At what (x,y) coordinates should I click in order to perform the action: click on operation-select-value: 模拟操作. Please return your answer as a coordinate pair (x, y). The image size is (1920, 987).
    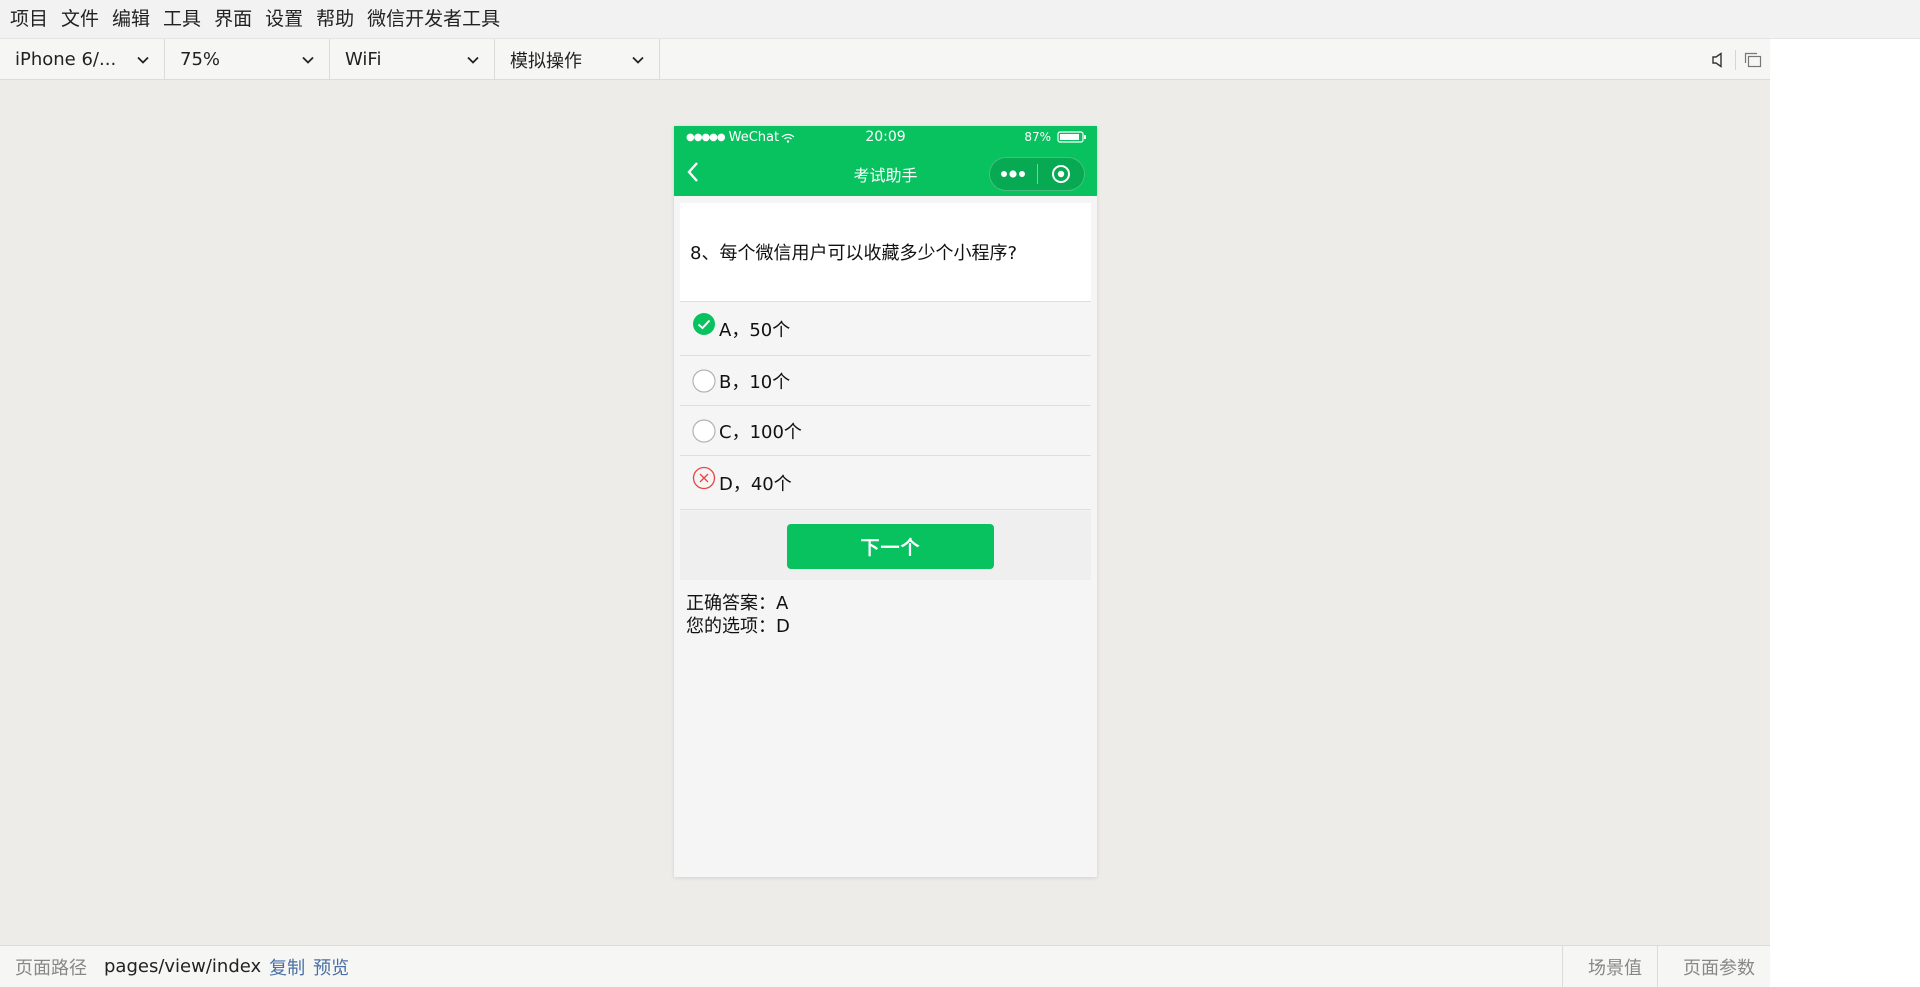
    Looking at the image, I should click on (546, 61).